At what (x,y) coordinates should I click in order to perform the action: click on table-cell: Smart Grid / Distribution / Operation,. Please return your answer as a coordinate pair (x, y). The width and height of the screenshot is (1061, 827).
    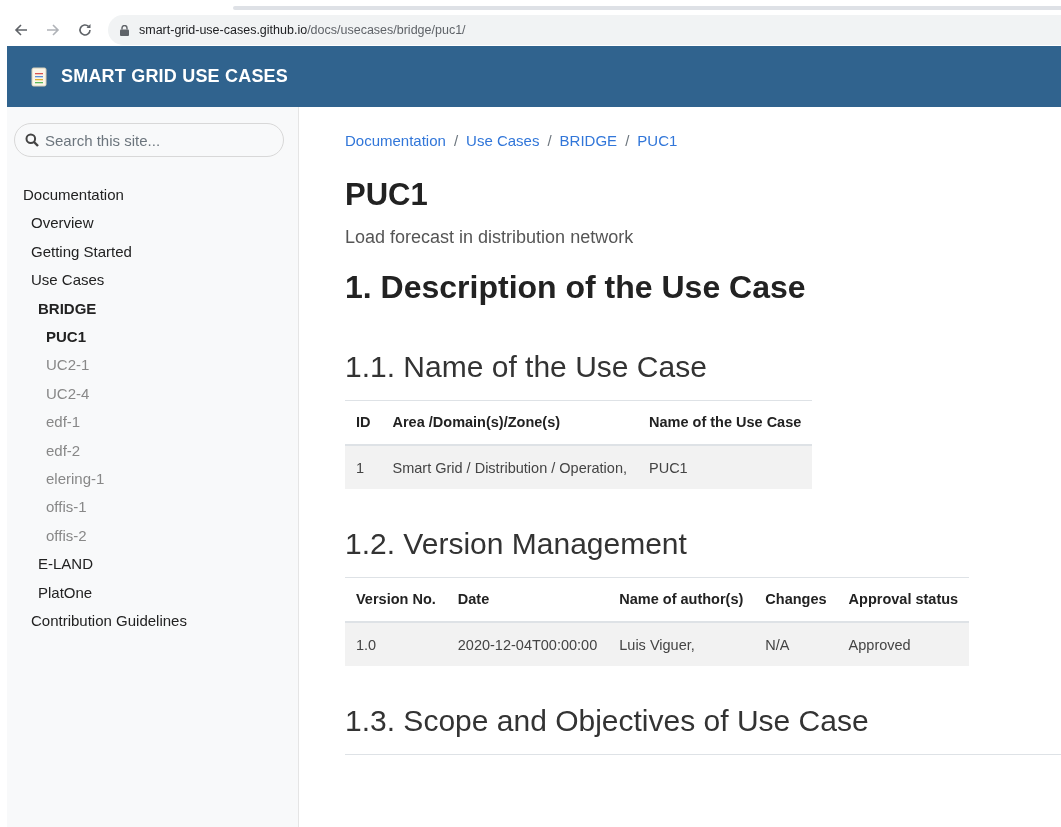
    Looking at the image, I should click on (509, 467).